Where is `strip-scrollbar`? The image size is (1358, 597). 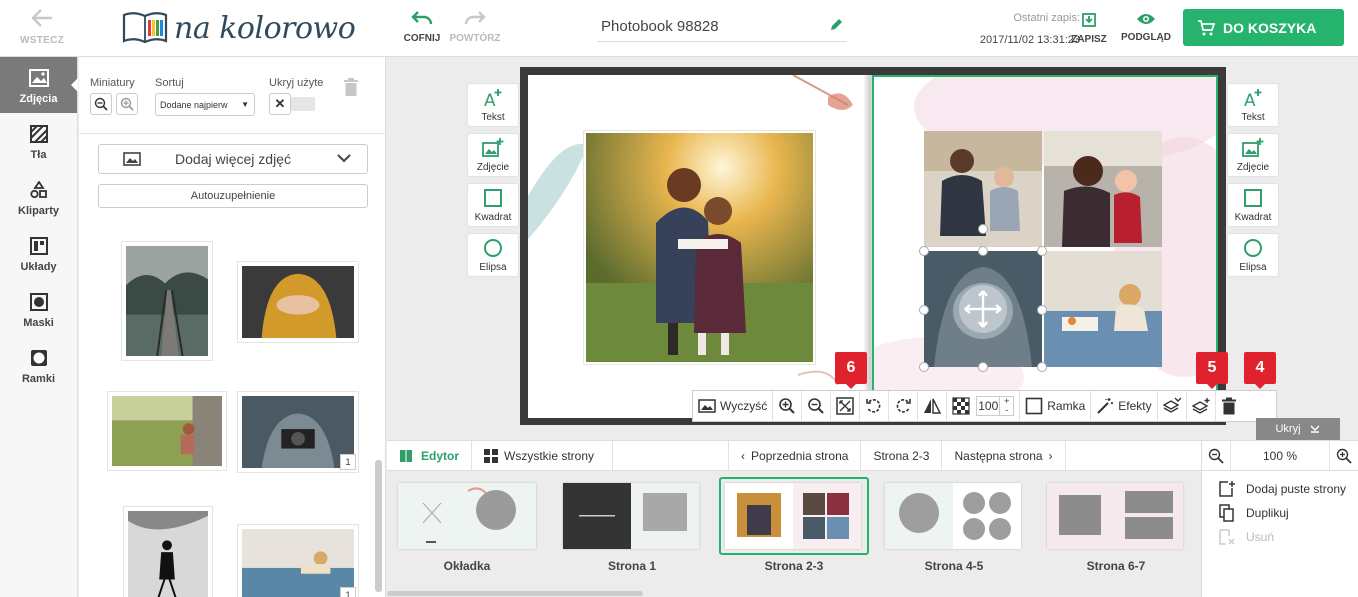
strip-scrollbar is located at coordinates (515, 593).